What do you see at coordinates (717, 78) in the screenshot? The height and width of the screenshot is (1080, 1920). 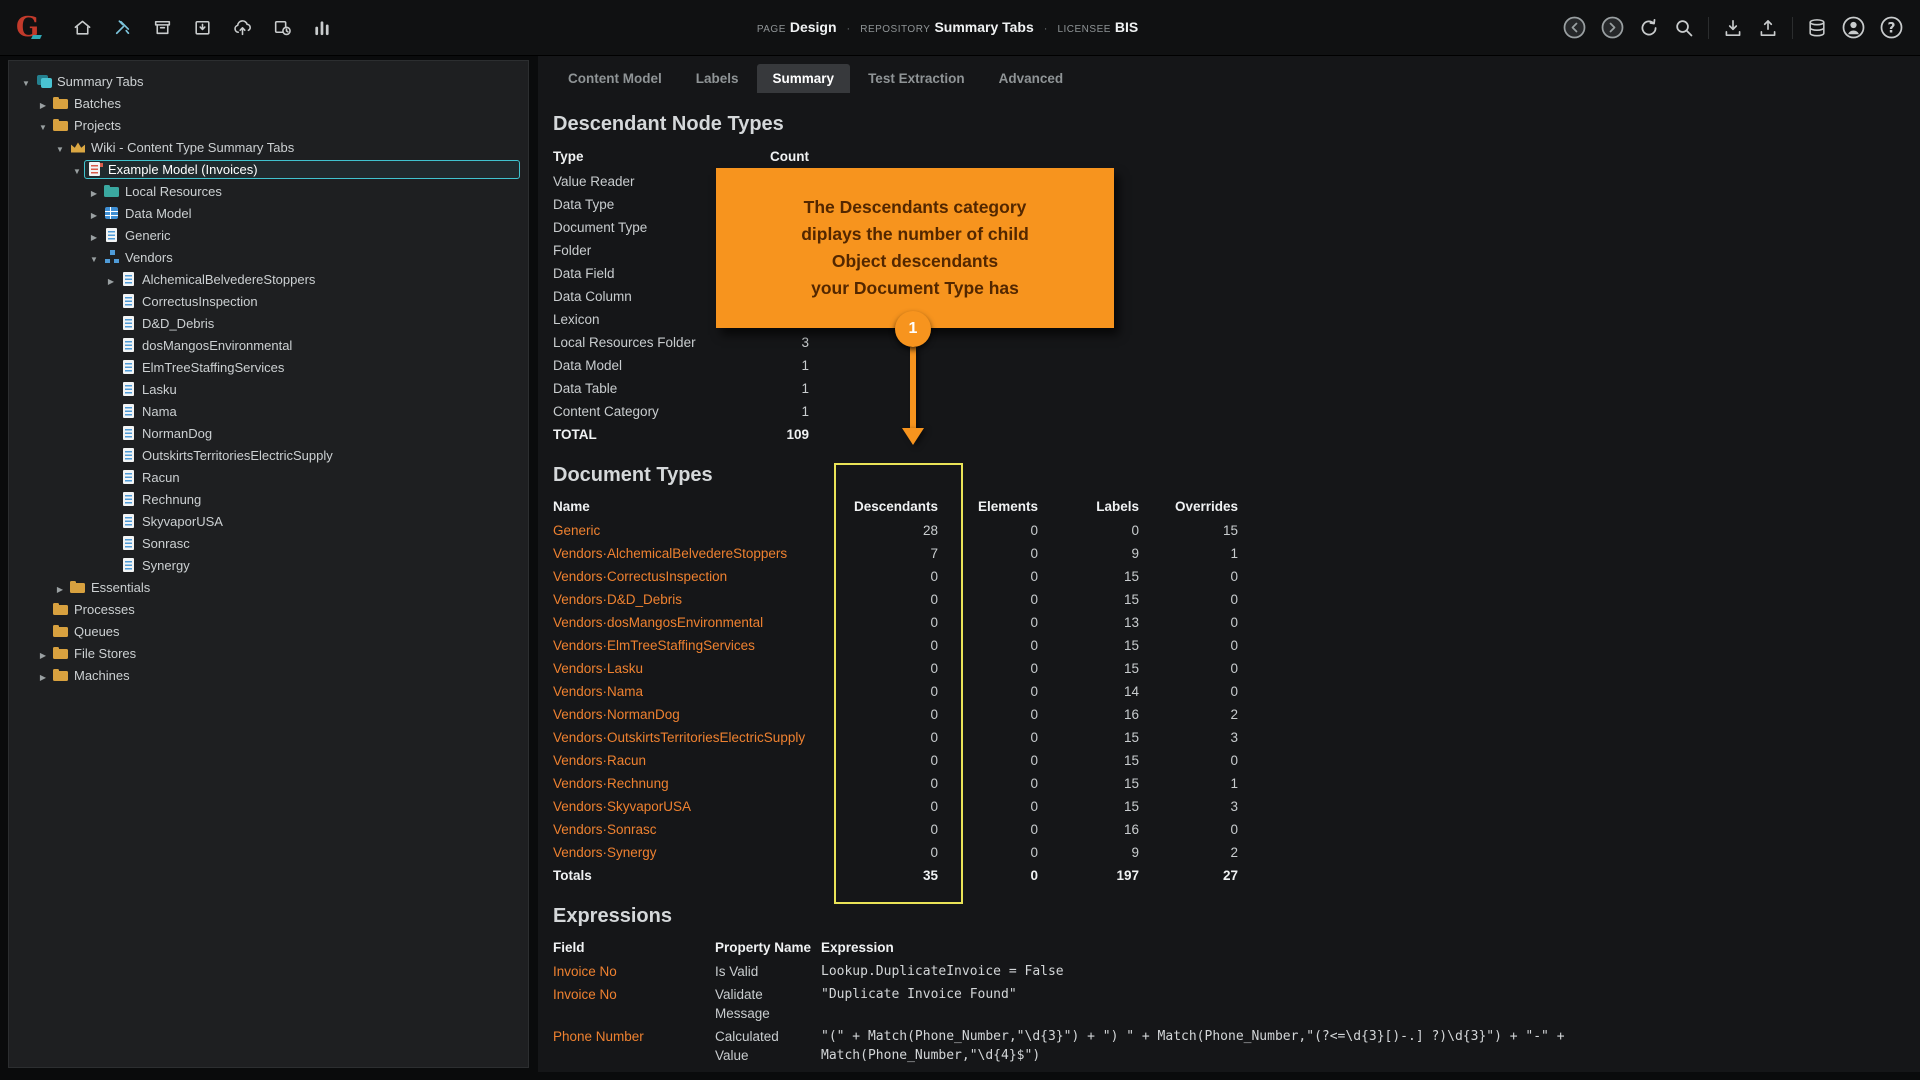 I see `tab: Labels` at bounding box center [717, 78].